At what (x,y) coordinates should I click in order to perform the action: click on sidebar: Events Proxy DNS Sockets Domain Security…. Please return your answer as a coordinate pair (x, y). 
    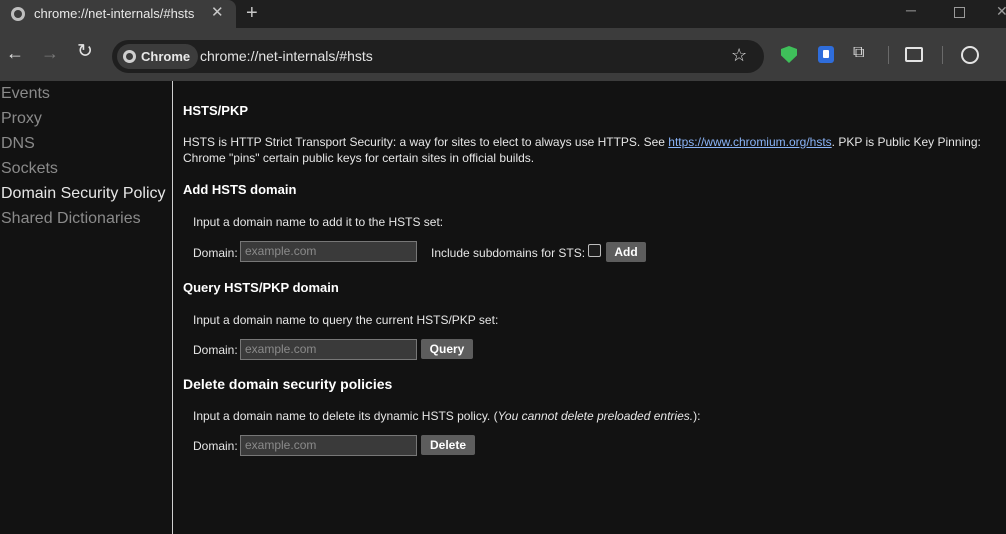
    Looking at the image, I should click on (86, 307).